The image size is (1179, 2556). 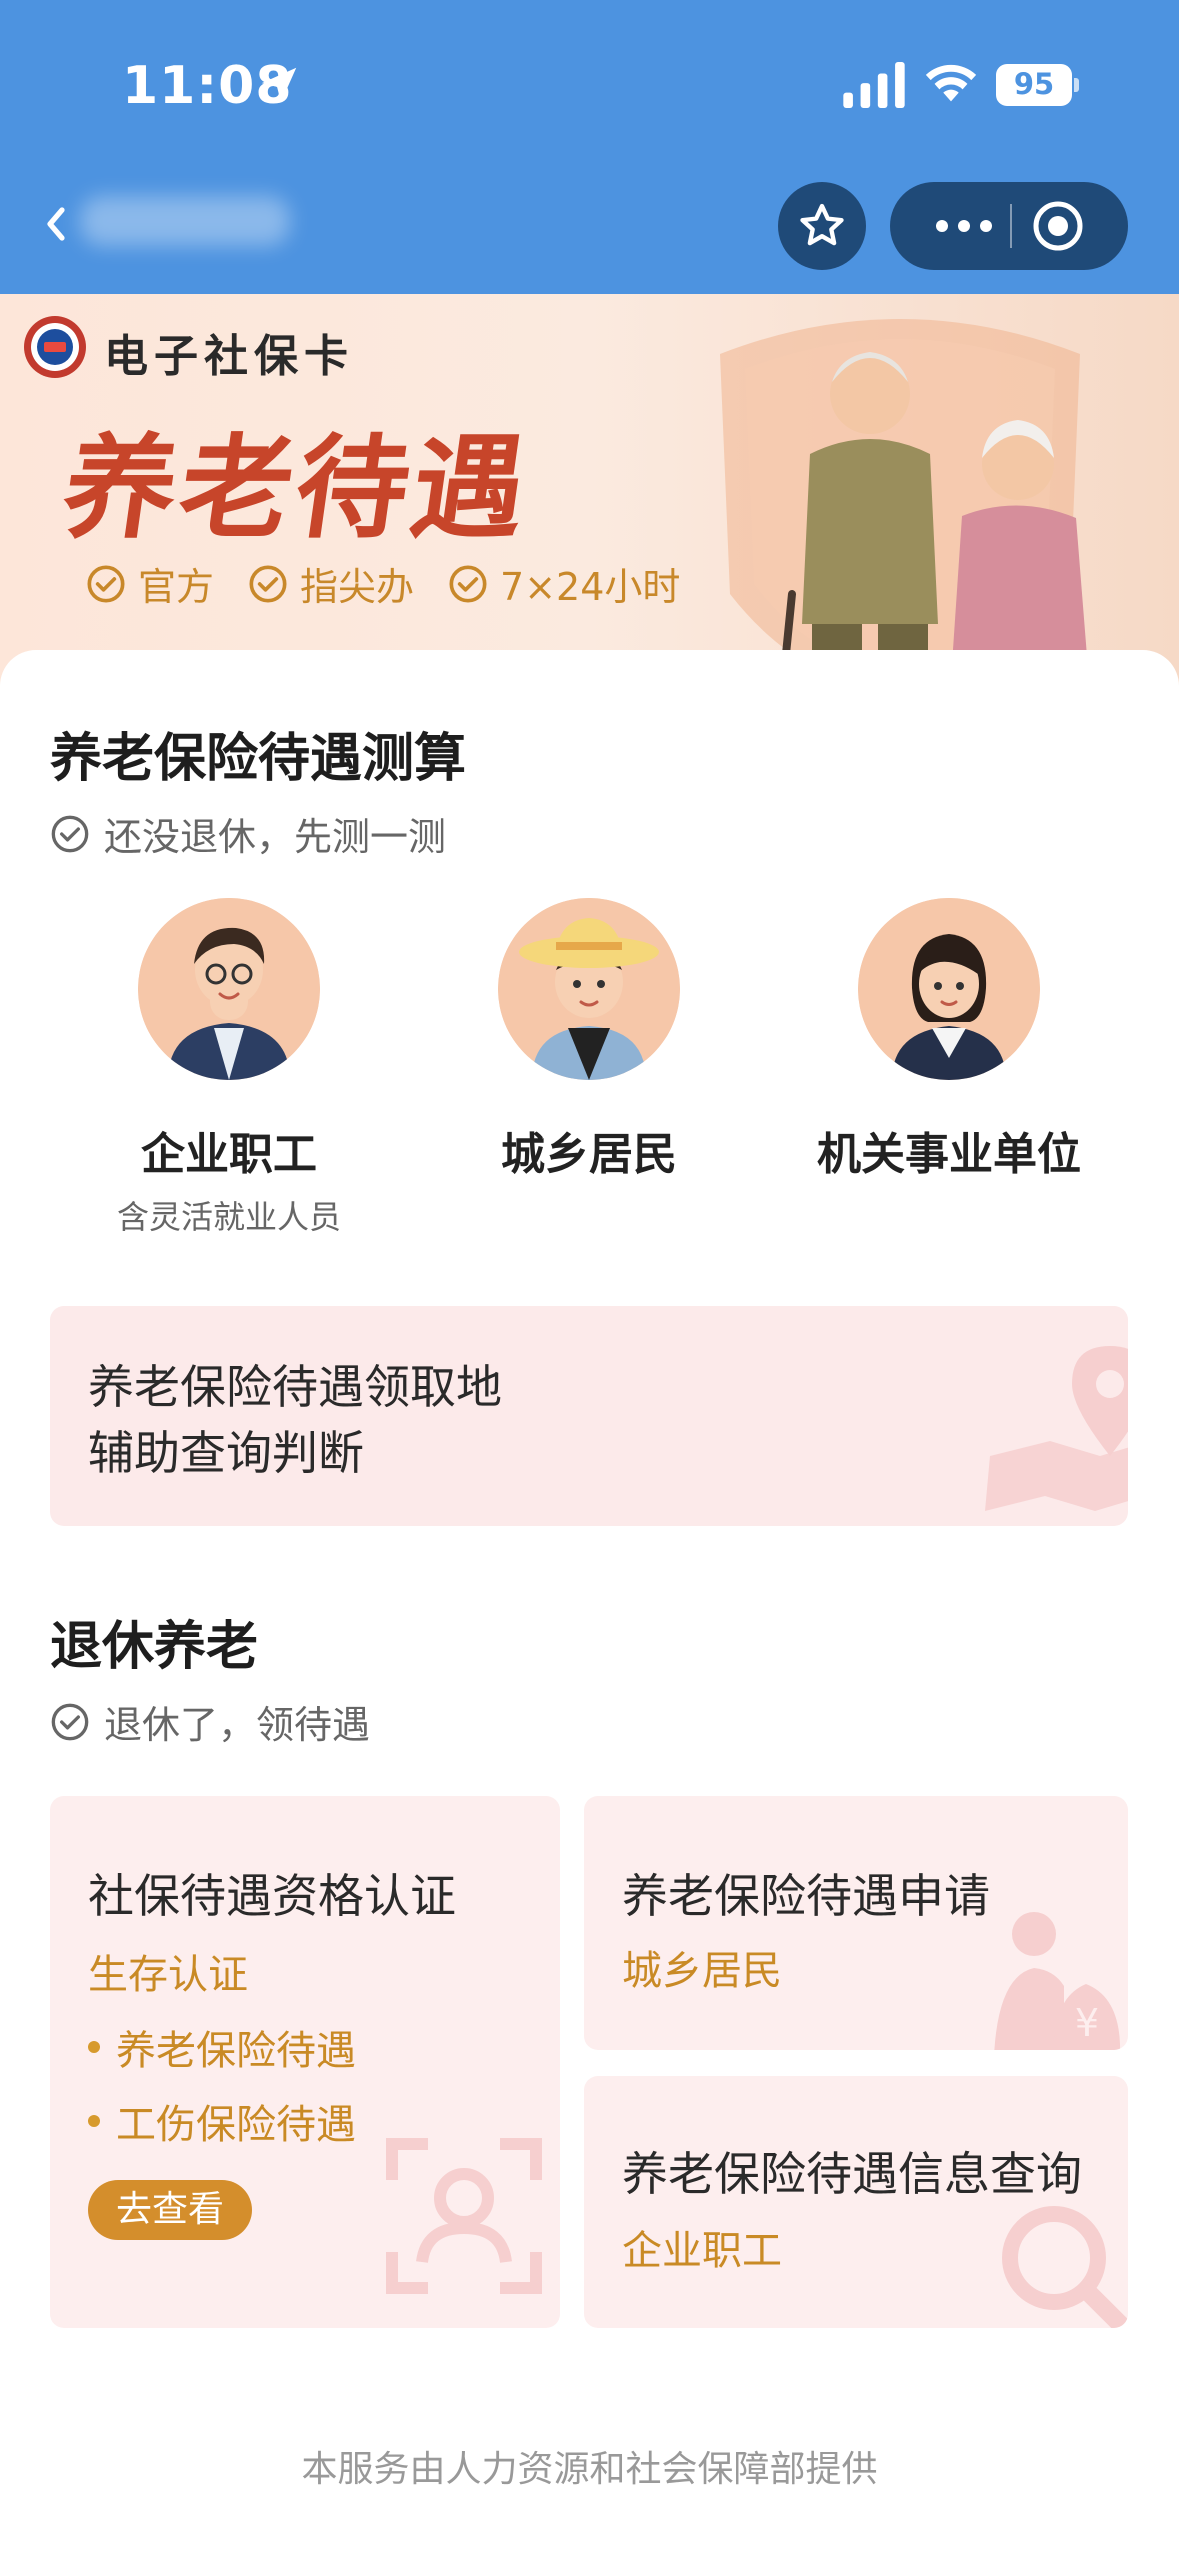 What do you see at coordinates (236, 2125) in the screenshot?
I see `bullet-text: 工伤保险待遇` at bounding box center [236, 2125].